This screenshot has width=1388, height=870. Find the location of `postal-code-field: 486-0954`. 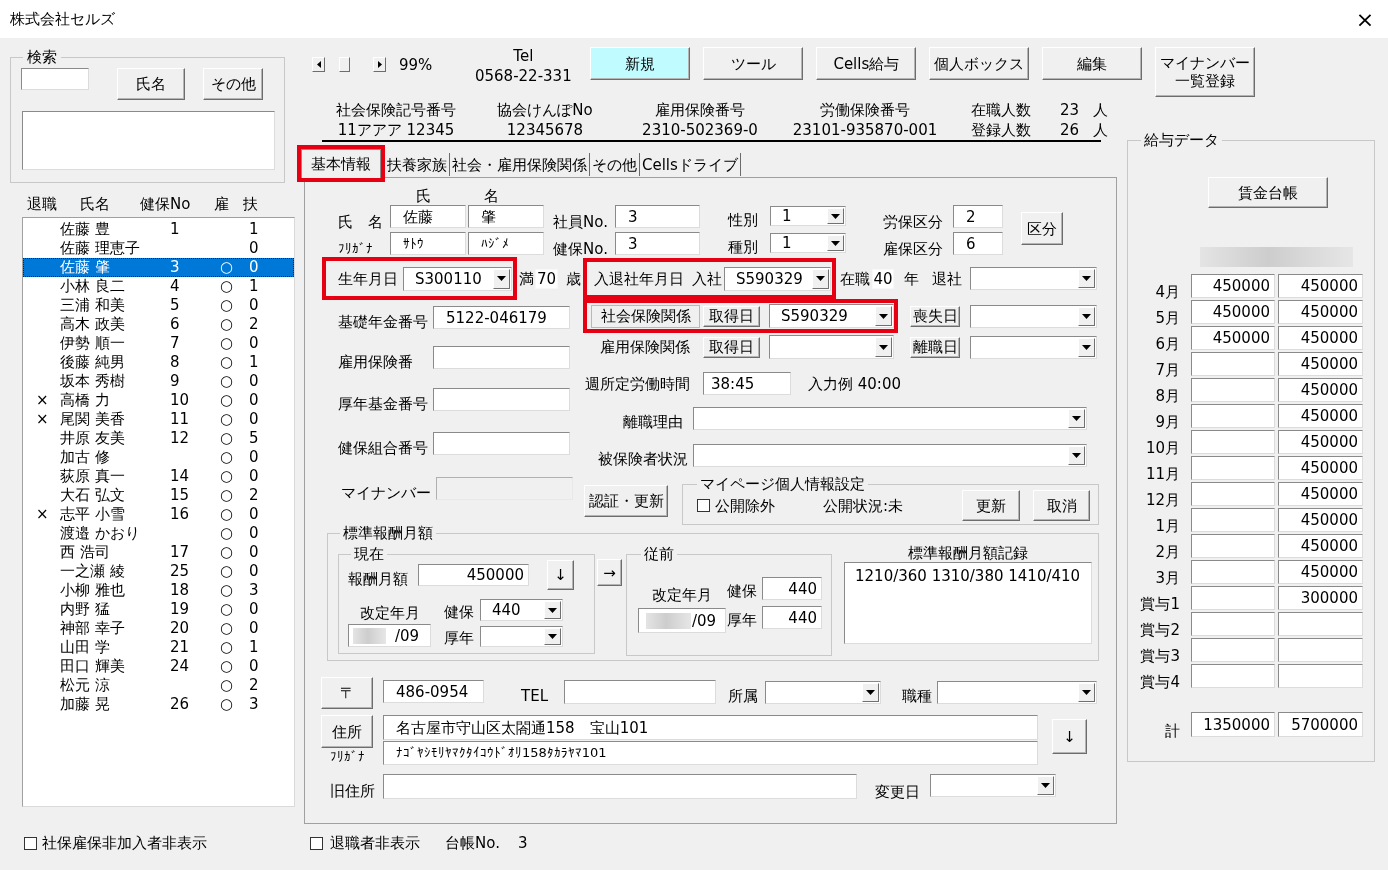

postal-code-field: 486-0954 is located at coordinates (433, 691).